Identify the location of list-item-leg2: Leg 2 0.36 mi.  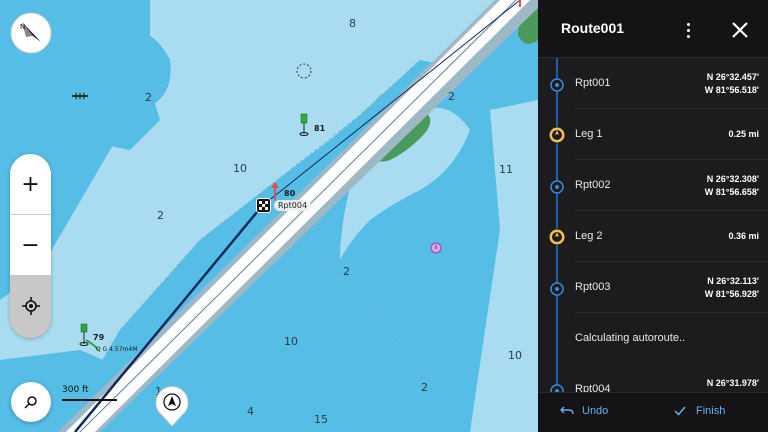
(653, 236).